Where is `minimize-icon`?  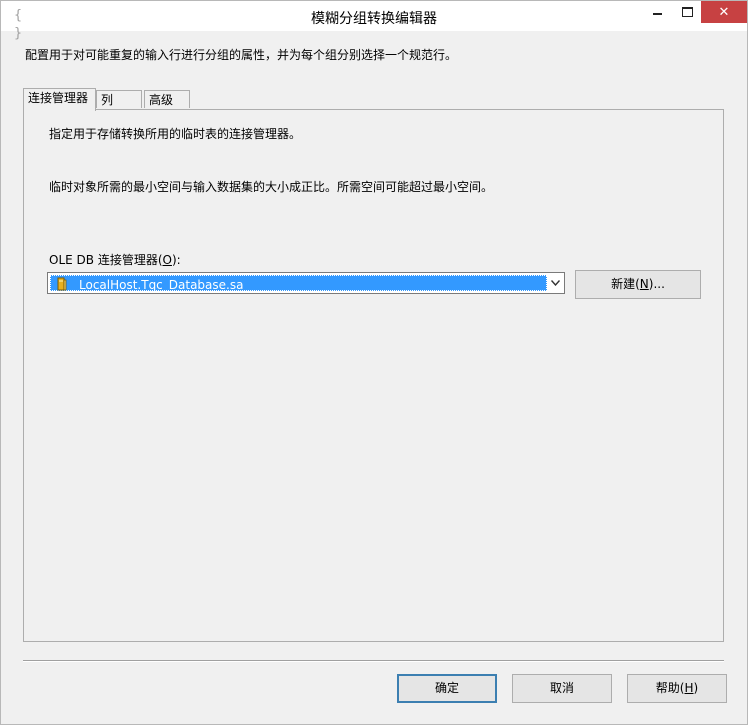
minimize-icon is located at coordinates (657, 14).